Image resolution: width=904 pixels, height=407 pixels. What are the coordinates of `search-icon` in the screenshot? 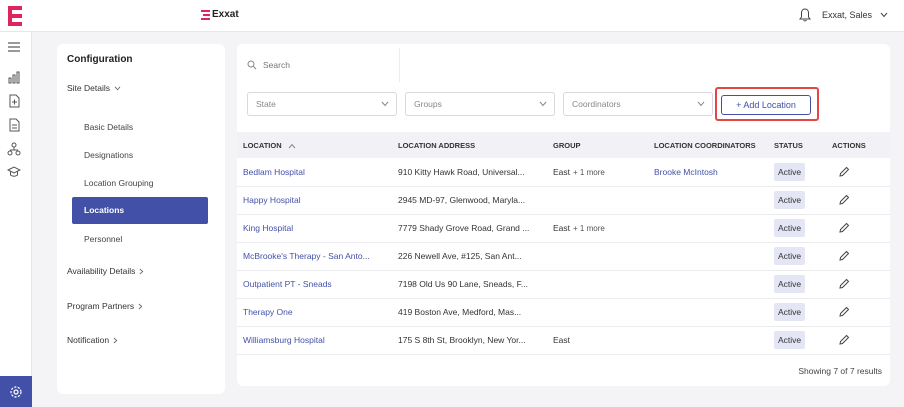 It's located at (252, 65).